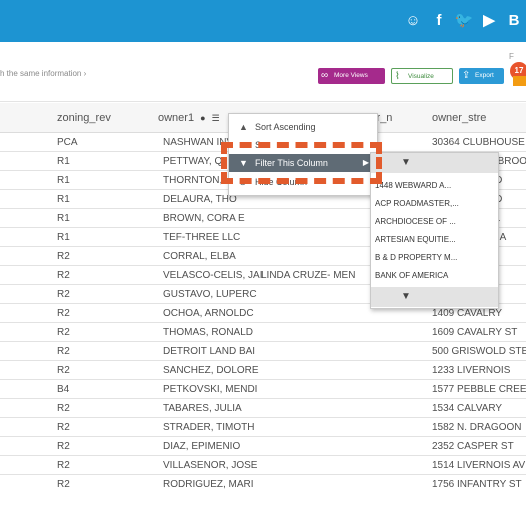 The height and width of the screenshot is (517, 526). Describe the element at coordinates (477, 484) in the screenshot. I see `owner-street-cell: 1756 INFANTRY ST` at that location.